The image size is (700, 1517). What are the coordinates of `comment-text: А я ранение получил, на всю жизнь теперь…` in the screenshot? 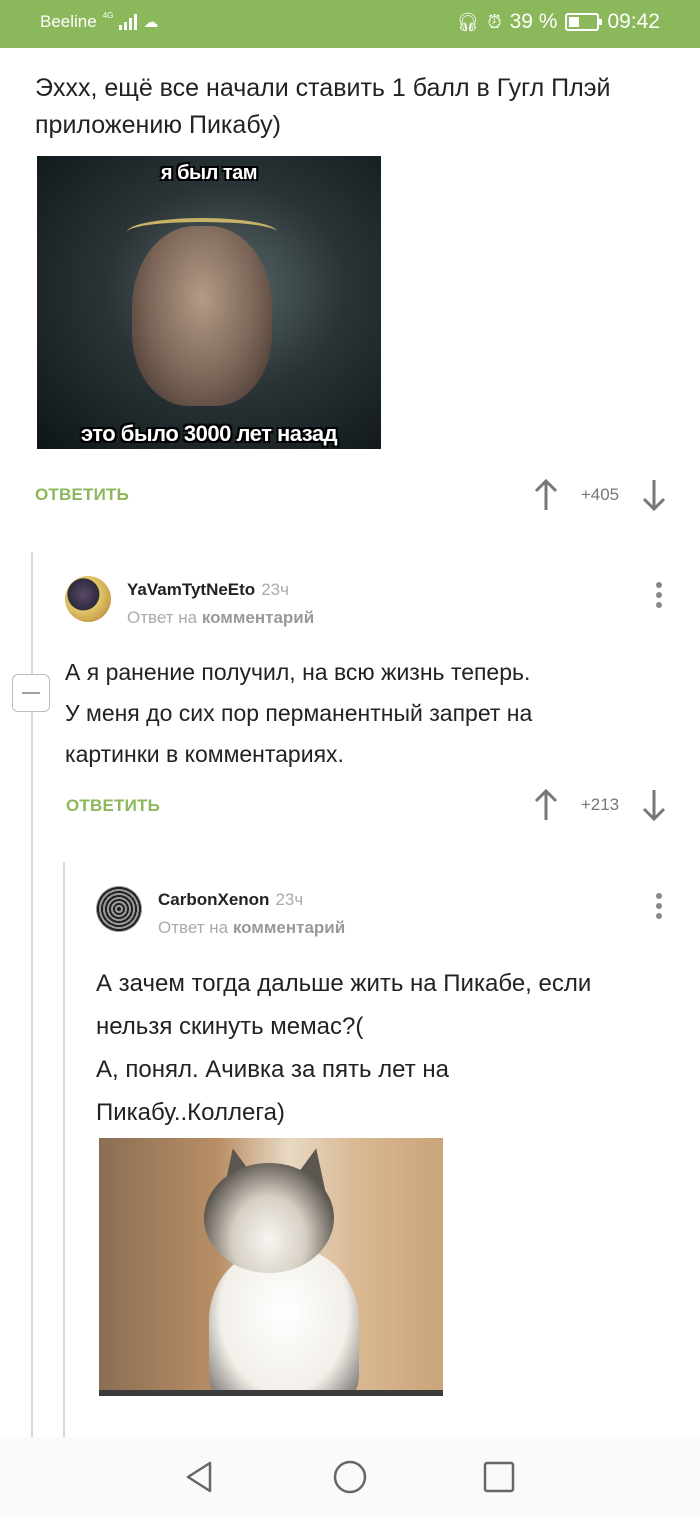 It's located at (298, 713).